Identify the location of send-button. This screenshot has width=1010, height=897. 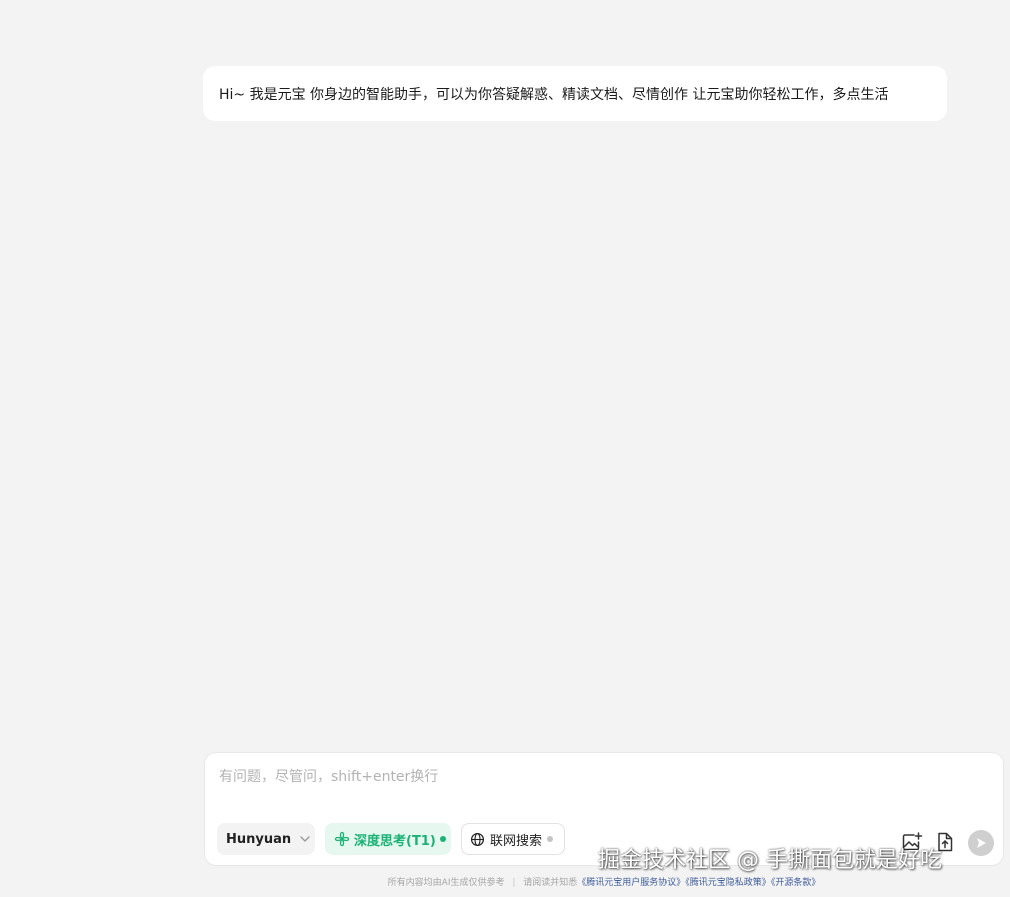
(981, 843).